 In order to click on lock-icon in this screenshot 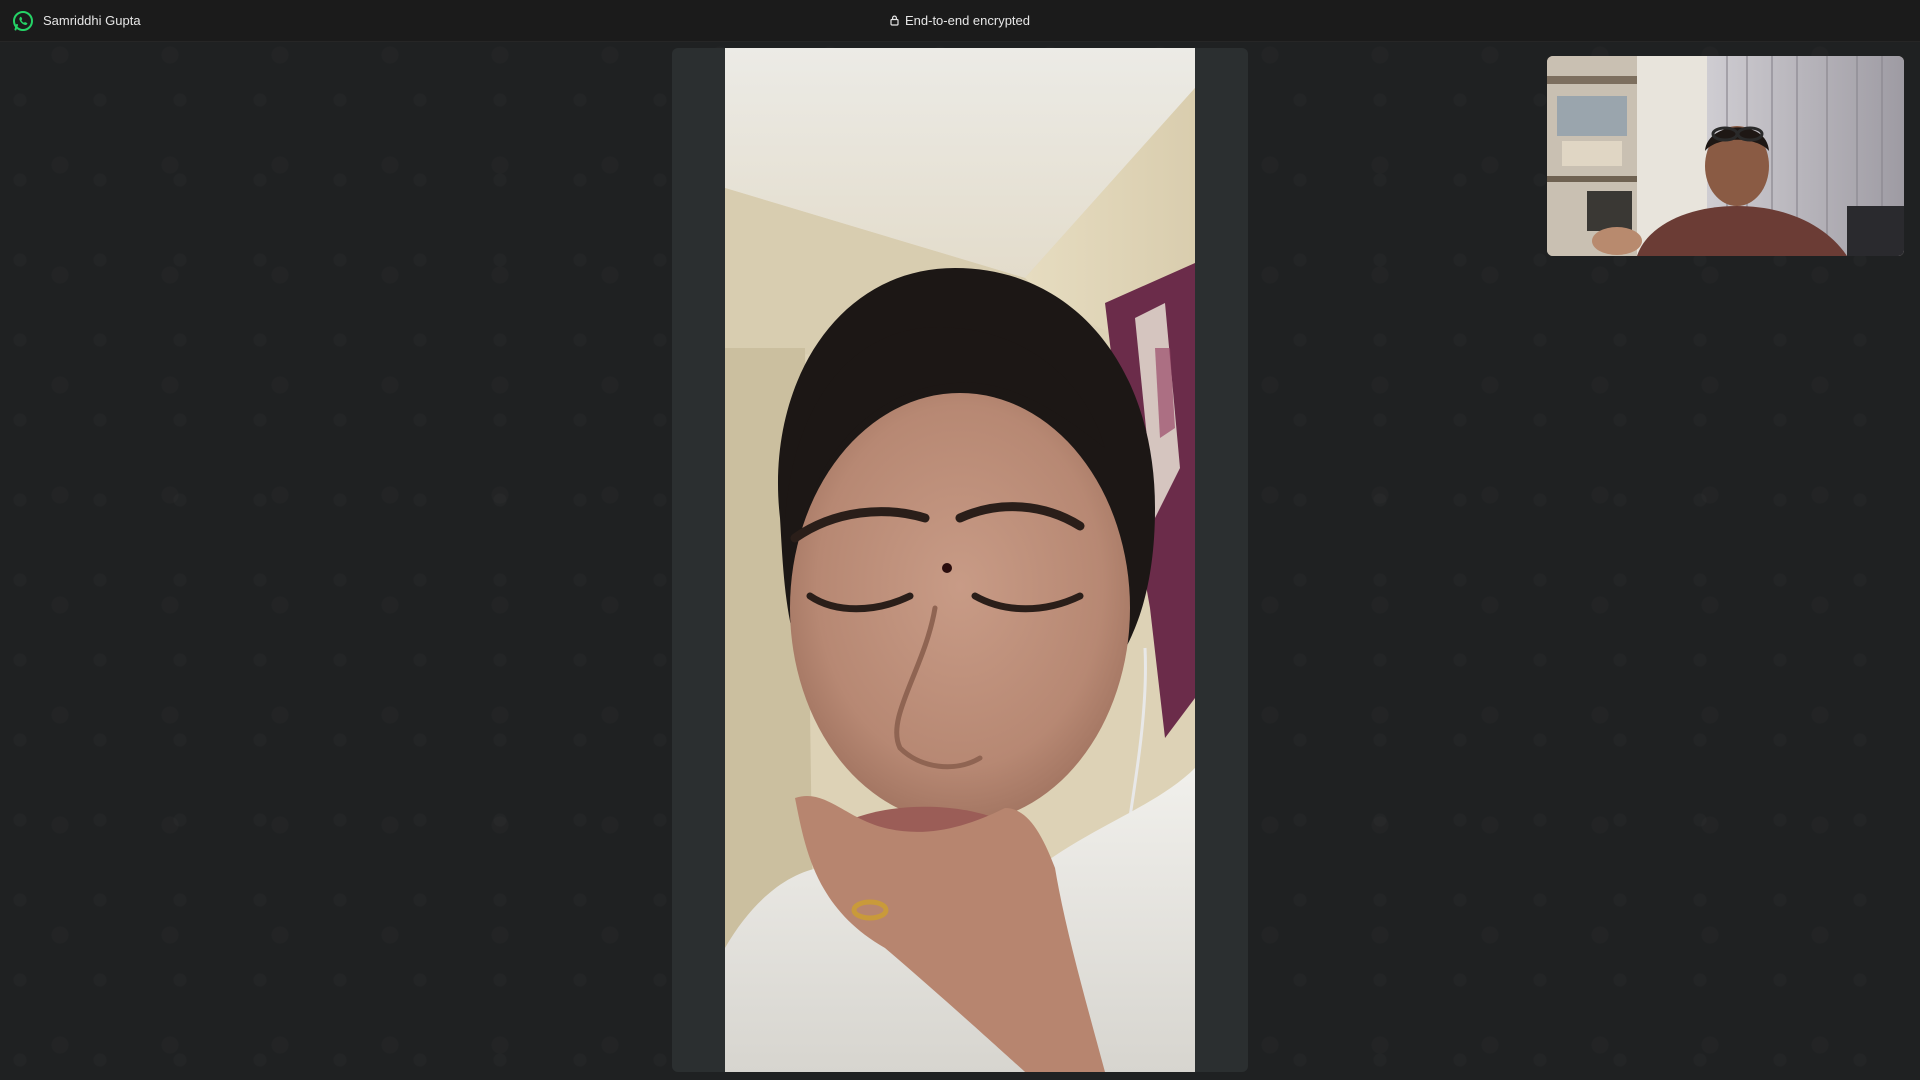, I will do `click(894, 21)`.